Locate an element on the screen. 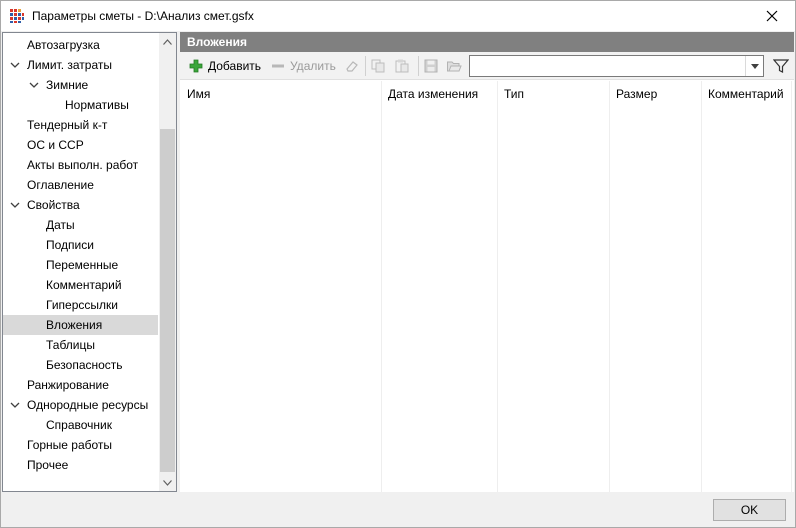  column-header-name: Имя is located at coordinates (195, 94).